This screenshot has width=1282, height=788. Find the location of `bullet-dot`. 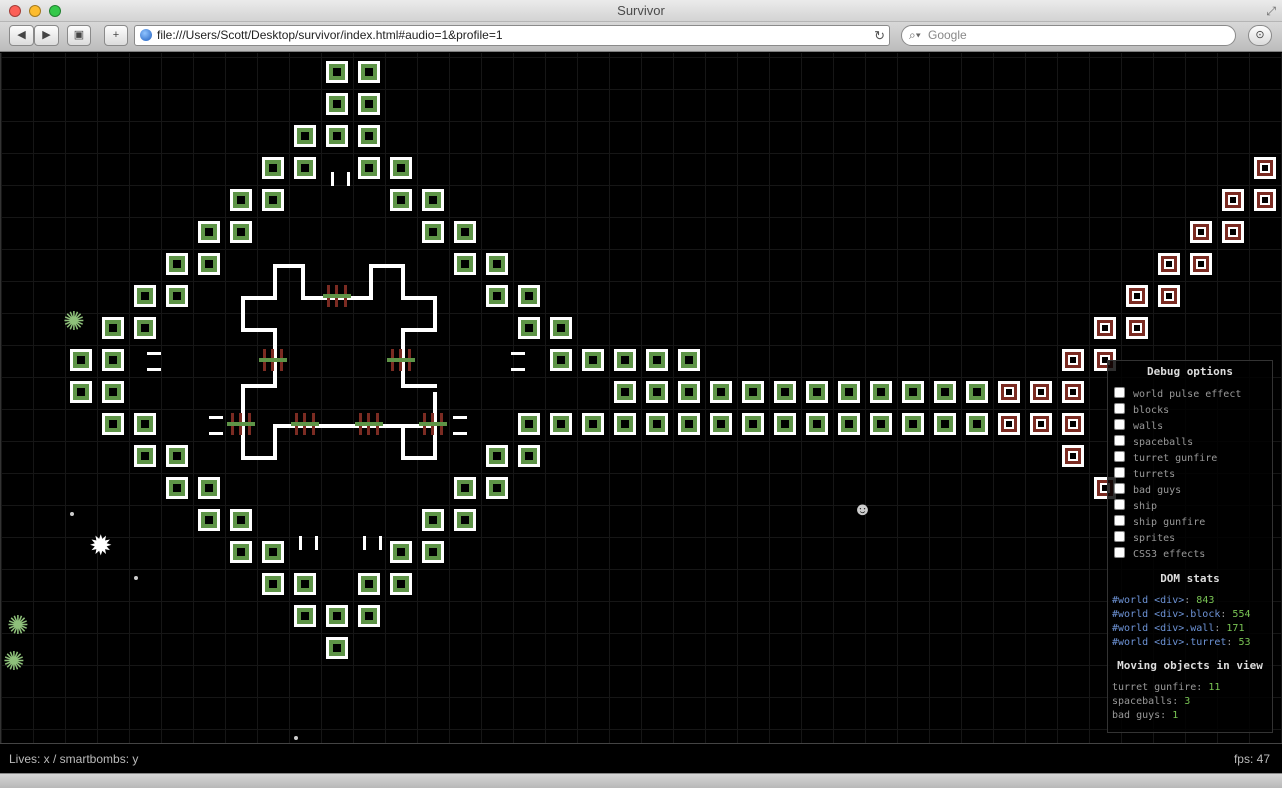

bullet-dot is located at coordinates (72, 514).